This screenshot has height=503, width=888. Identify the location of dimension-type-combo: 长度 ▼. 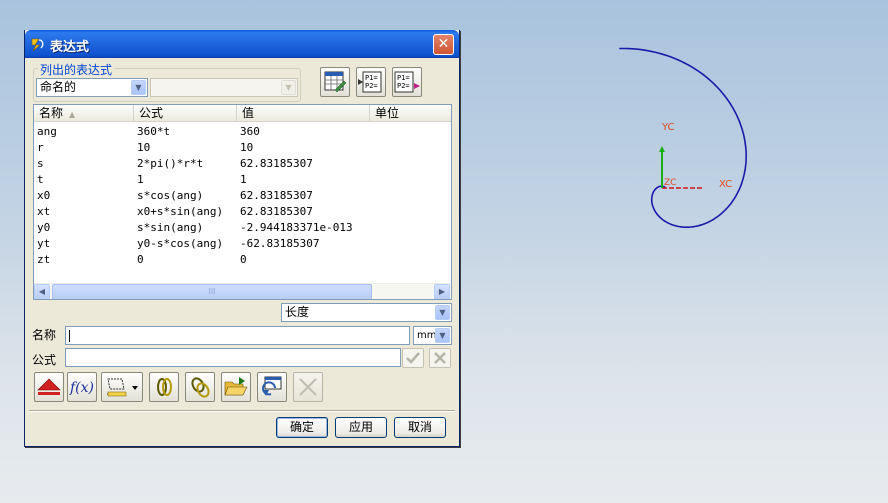
(366, 312).